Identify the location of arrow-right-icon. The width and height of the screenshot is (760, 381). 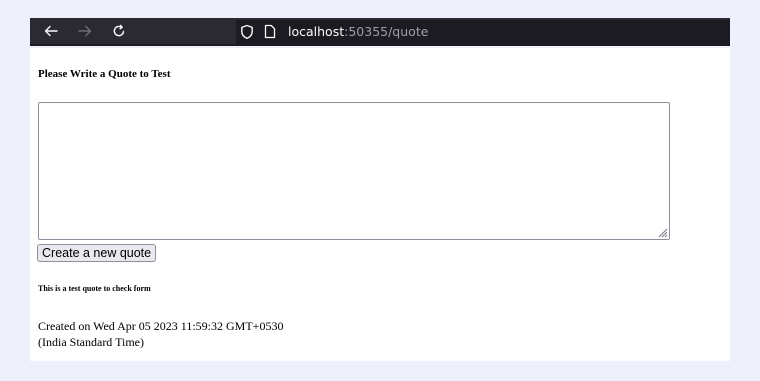
(85, 31).